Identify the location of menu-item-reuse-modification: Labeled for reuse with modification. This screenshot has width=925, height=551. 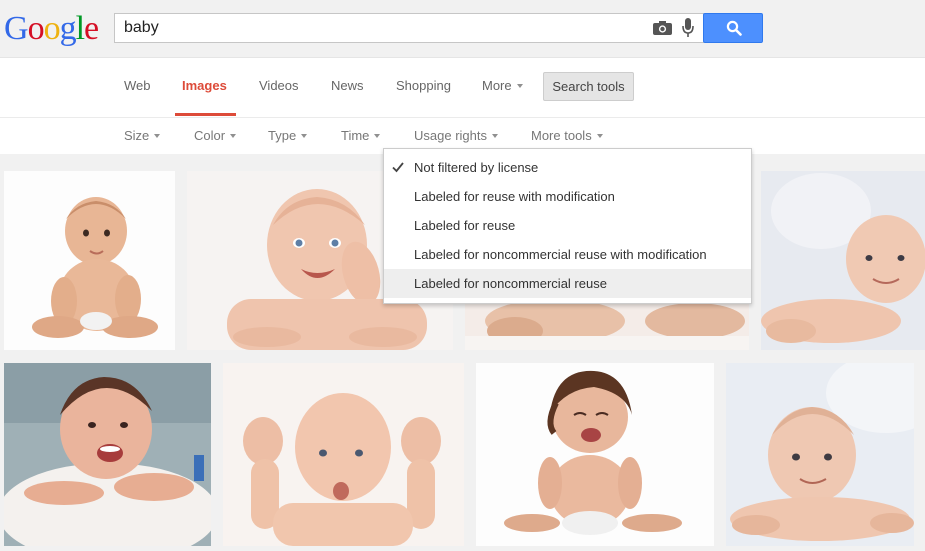
(567, 196).